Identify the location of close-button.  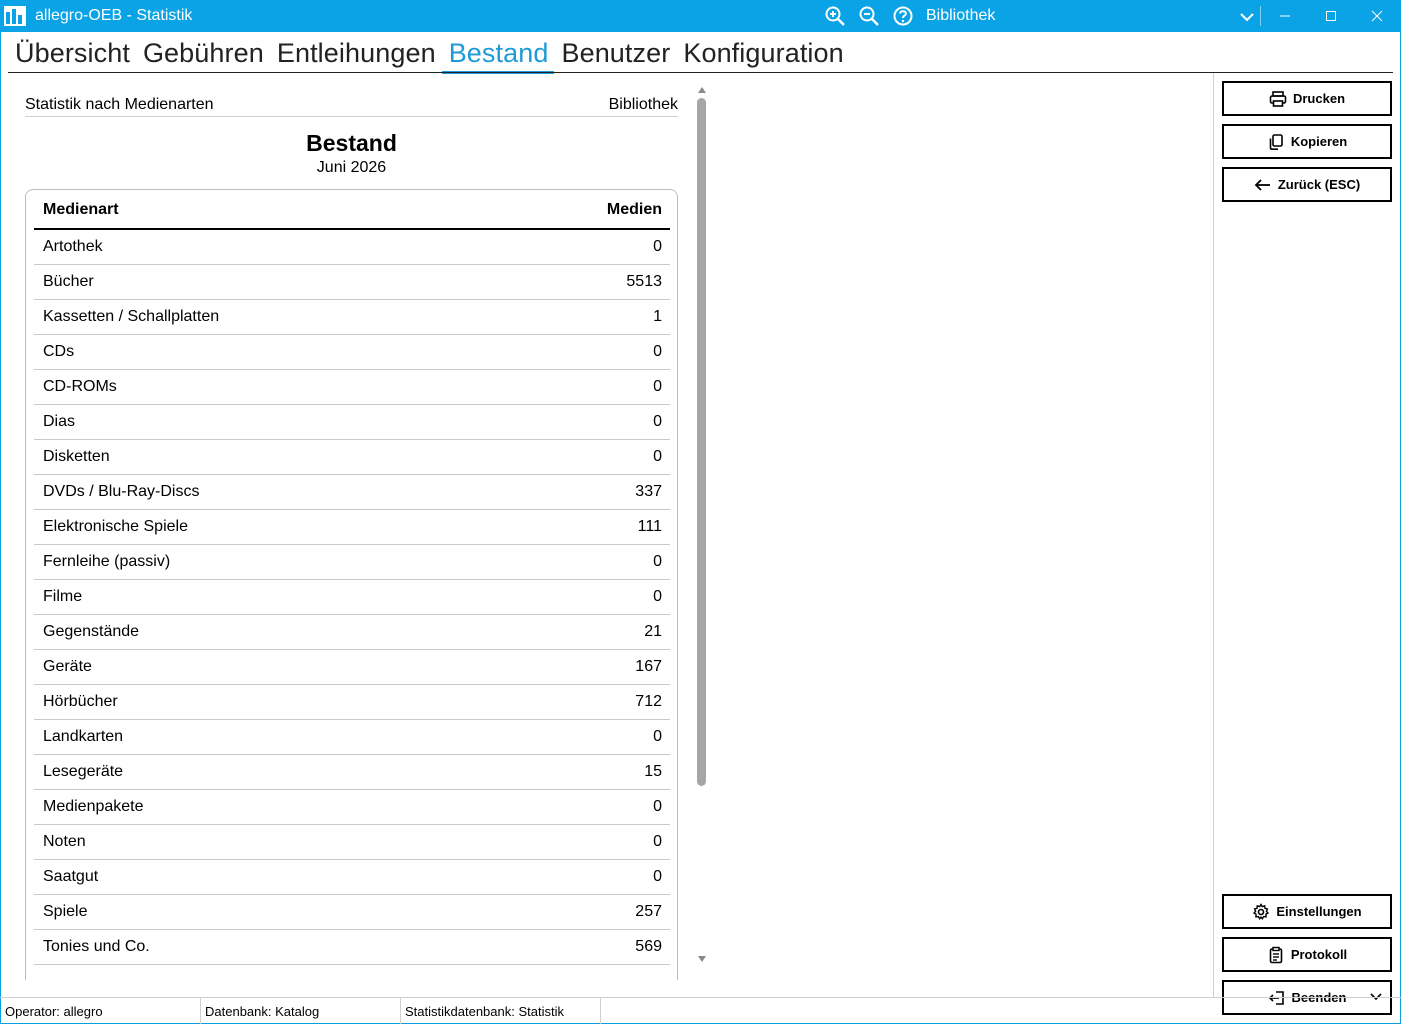
(1377, 16).